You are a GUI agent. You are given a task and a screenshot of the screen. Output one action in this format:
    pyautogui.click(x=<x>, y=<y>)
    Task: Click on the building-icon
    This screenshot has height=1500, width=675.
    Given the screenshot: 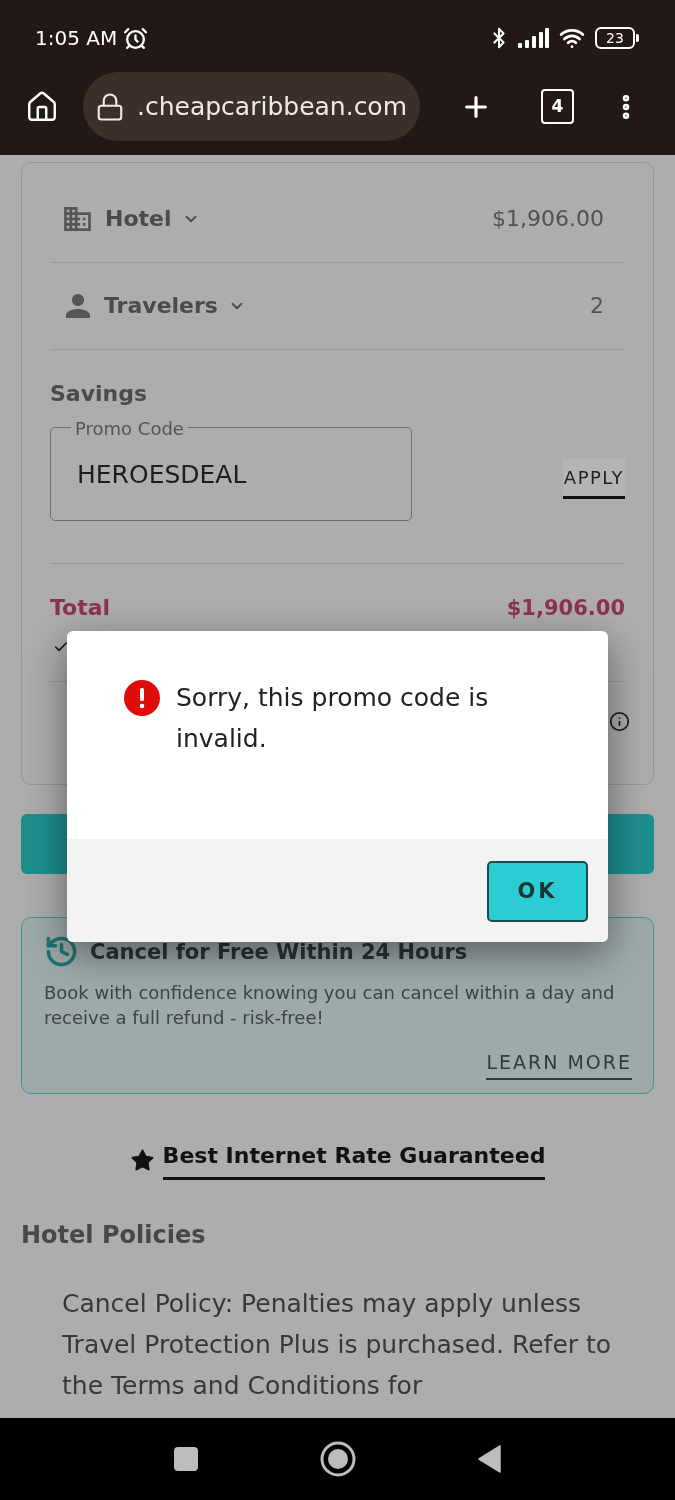 What is the action you would take?
    pyautogui.click(x=77, y=219)
    